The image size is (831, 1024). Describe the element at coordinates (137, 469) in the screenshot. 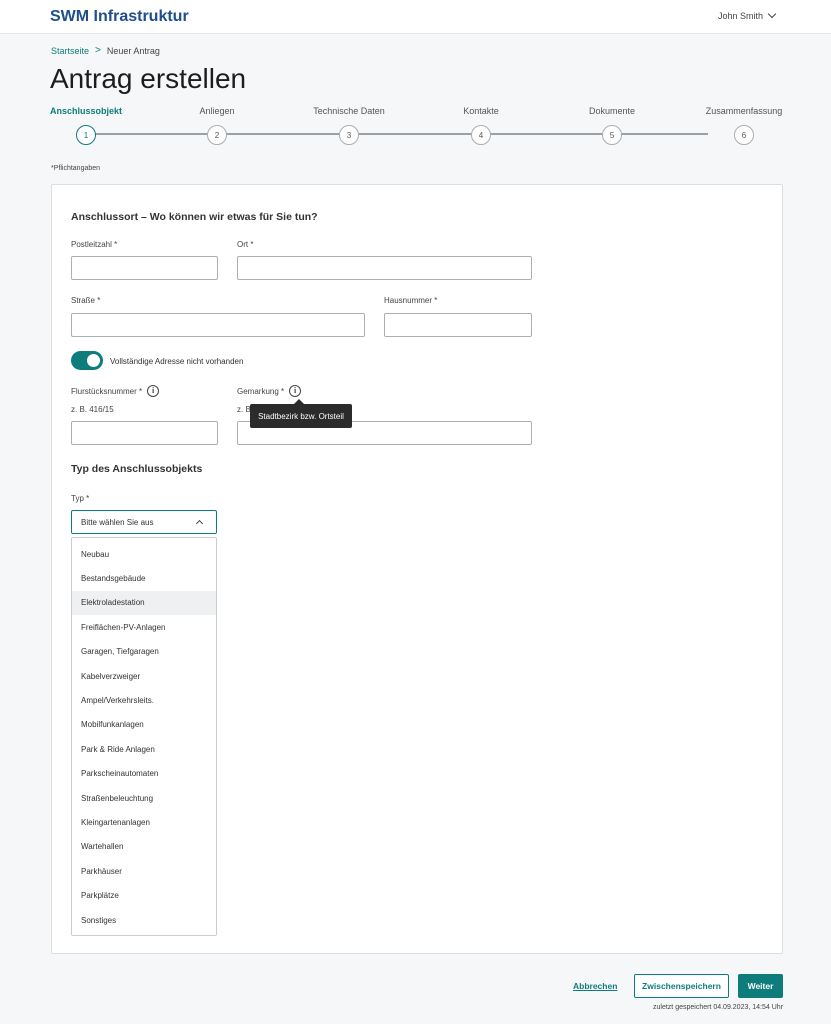

I see `section-title-typ: Typ des Anschlussobjekts` at that location.